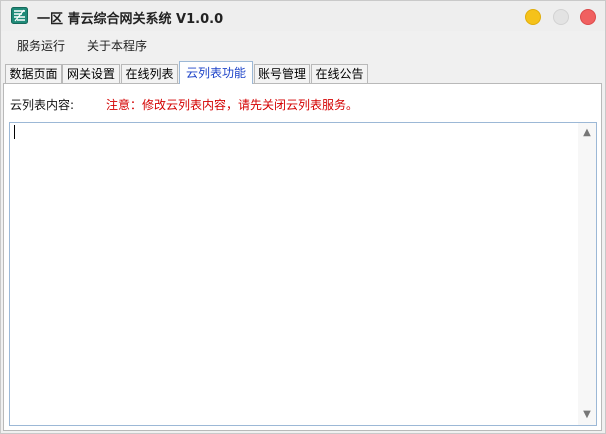 The height and width of the screenshot is (434, 606). I want to click on maximize-button, so click(561, 17).